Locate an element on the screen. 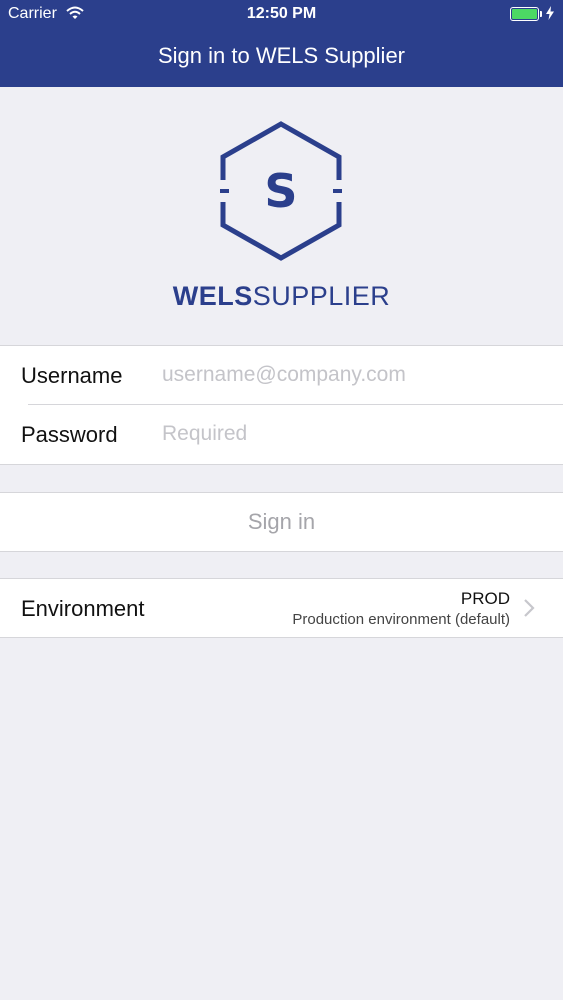  battery-icon is located at coordinates (524, 14).